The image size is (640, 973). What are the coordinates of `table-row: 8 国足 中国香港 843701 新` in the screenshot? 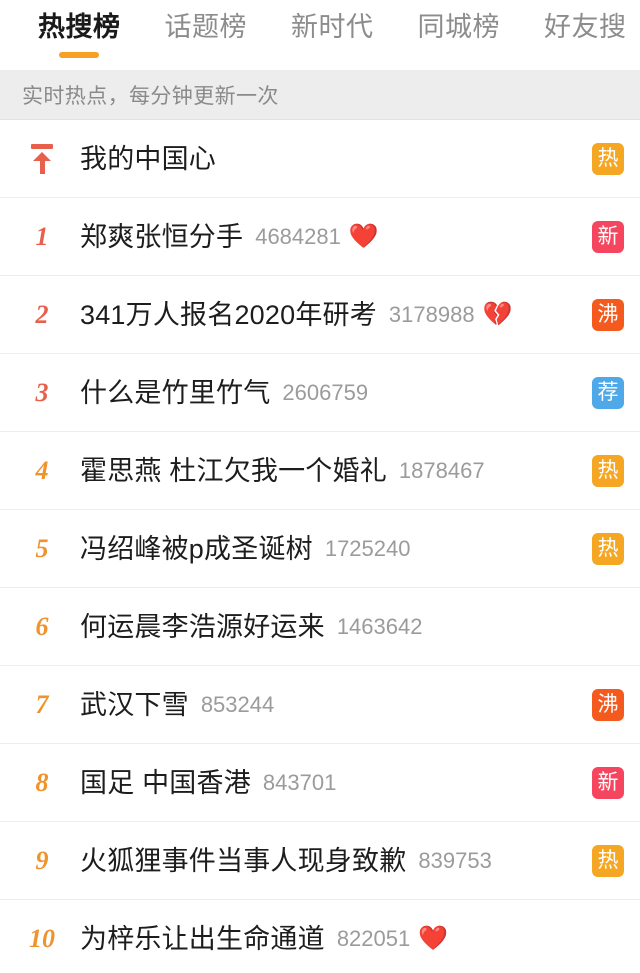 It's located at (320, 783).